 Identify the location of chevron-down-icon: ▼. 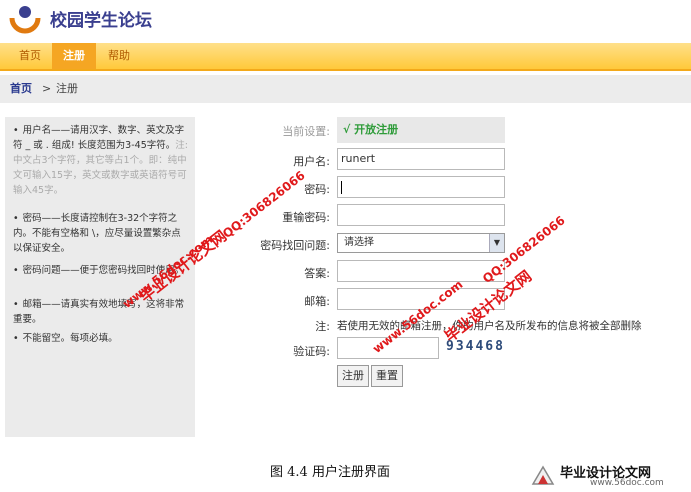
(496, 243).